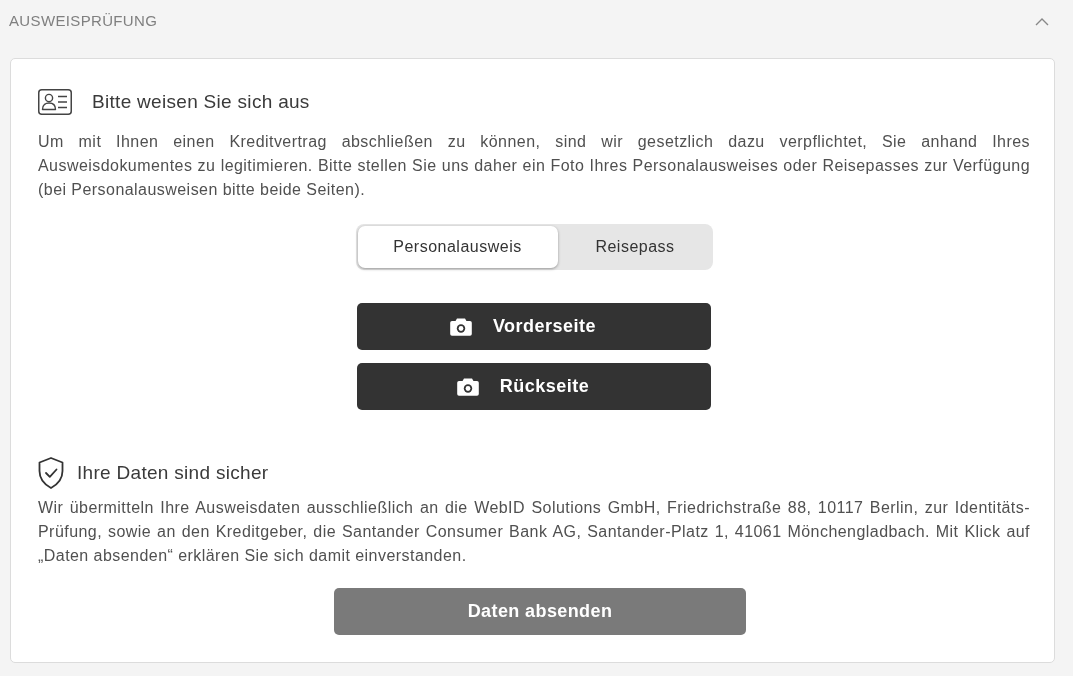 The width and height of the screenshot is (1073, 676). Describe the element at coordinates (635, 247) in the screenshot. I see `document-tab: Reisepass` at that location.